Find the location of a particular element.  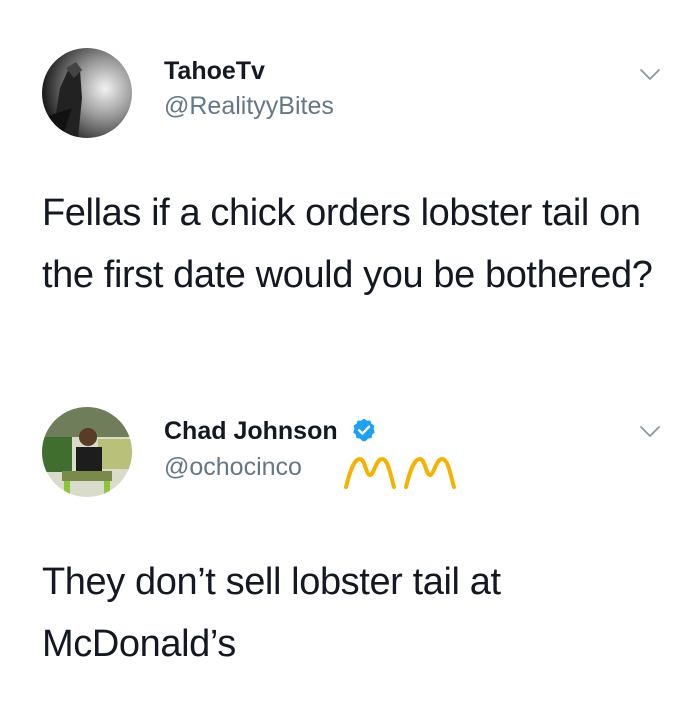

user-handle: @RealityyBites is located at coordinates (249, 106).